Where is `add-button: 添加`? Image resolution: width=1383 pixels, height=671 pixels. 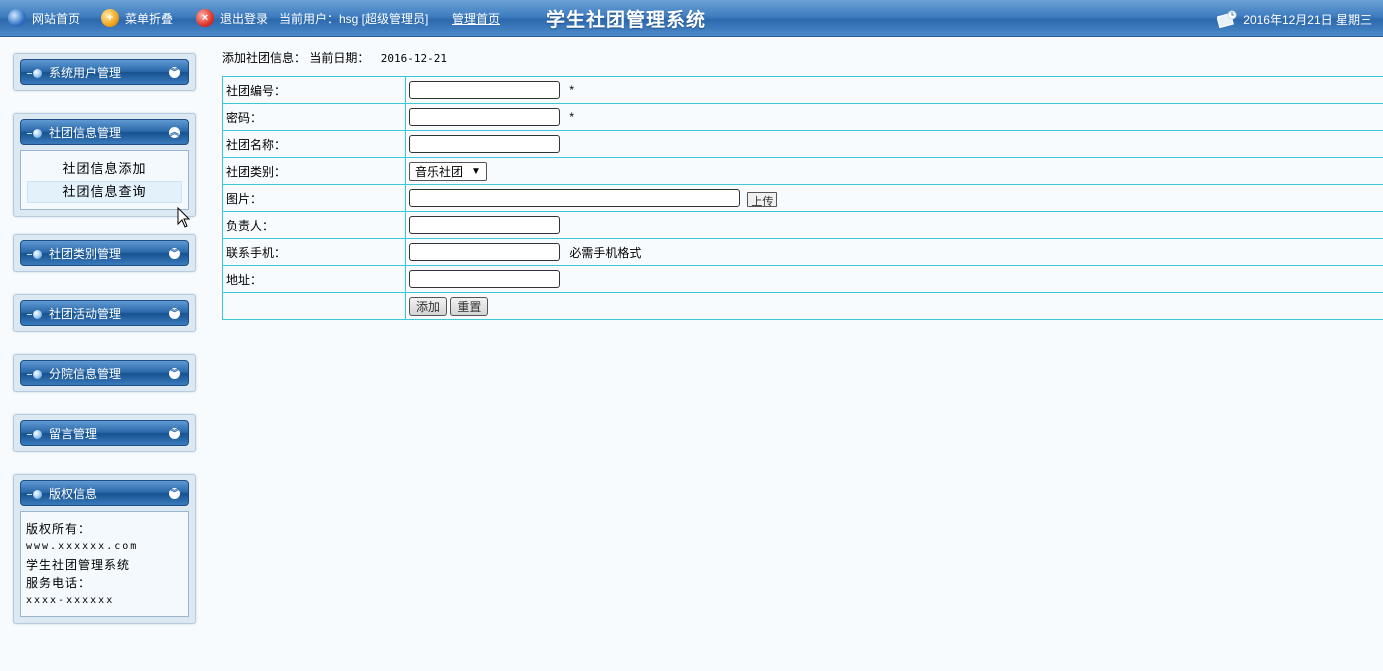 add-button: 添加 is located at coordinates (428, 306).